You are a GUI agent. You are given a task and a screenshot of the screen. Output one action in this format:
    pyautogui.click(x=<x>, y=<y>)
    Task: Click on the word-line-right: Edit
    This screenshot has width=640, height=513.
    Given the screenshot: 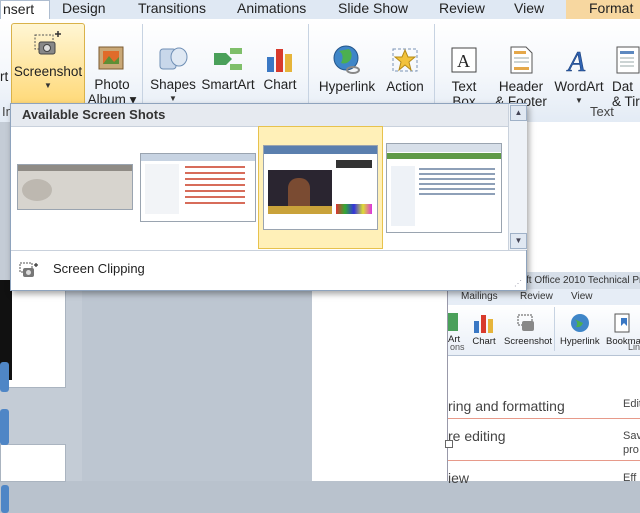 What is the action you would take?
    pyautogui.click(x=631, y=404)
    